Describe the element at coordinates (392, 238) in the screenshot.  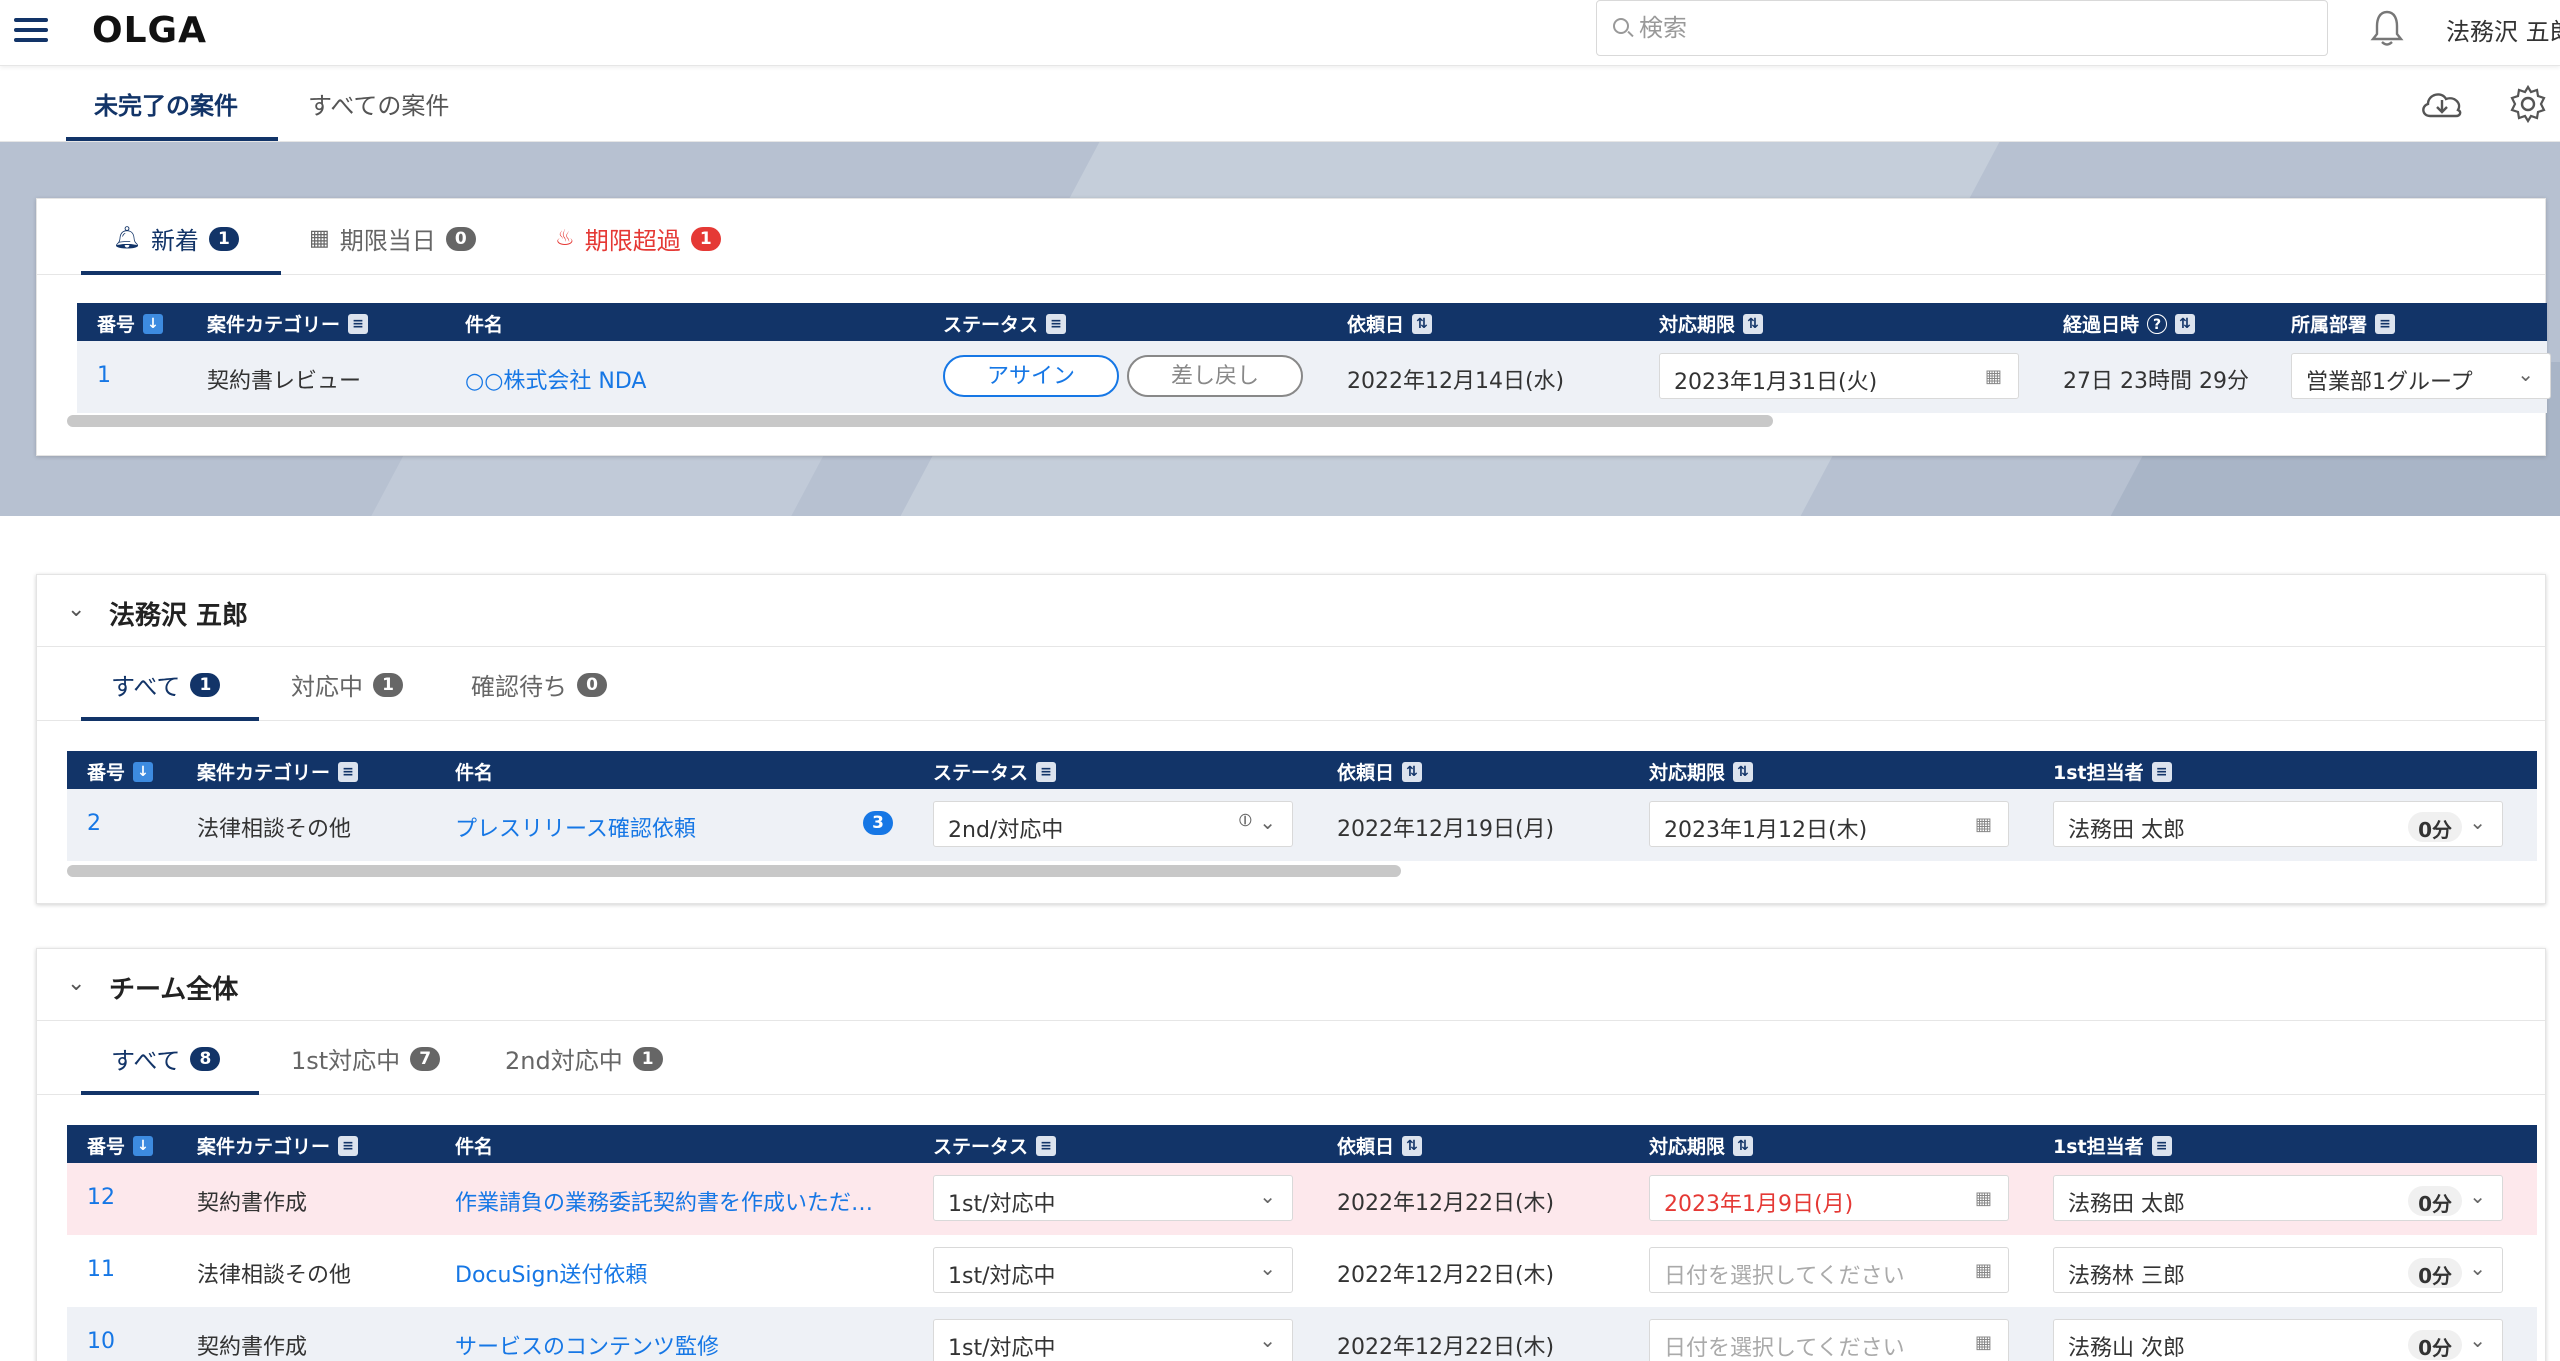
I see `tab-due-today: ▦ 期限当日 0` at that location.